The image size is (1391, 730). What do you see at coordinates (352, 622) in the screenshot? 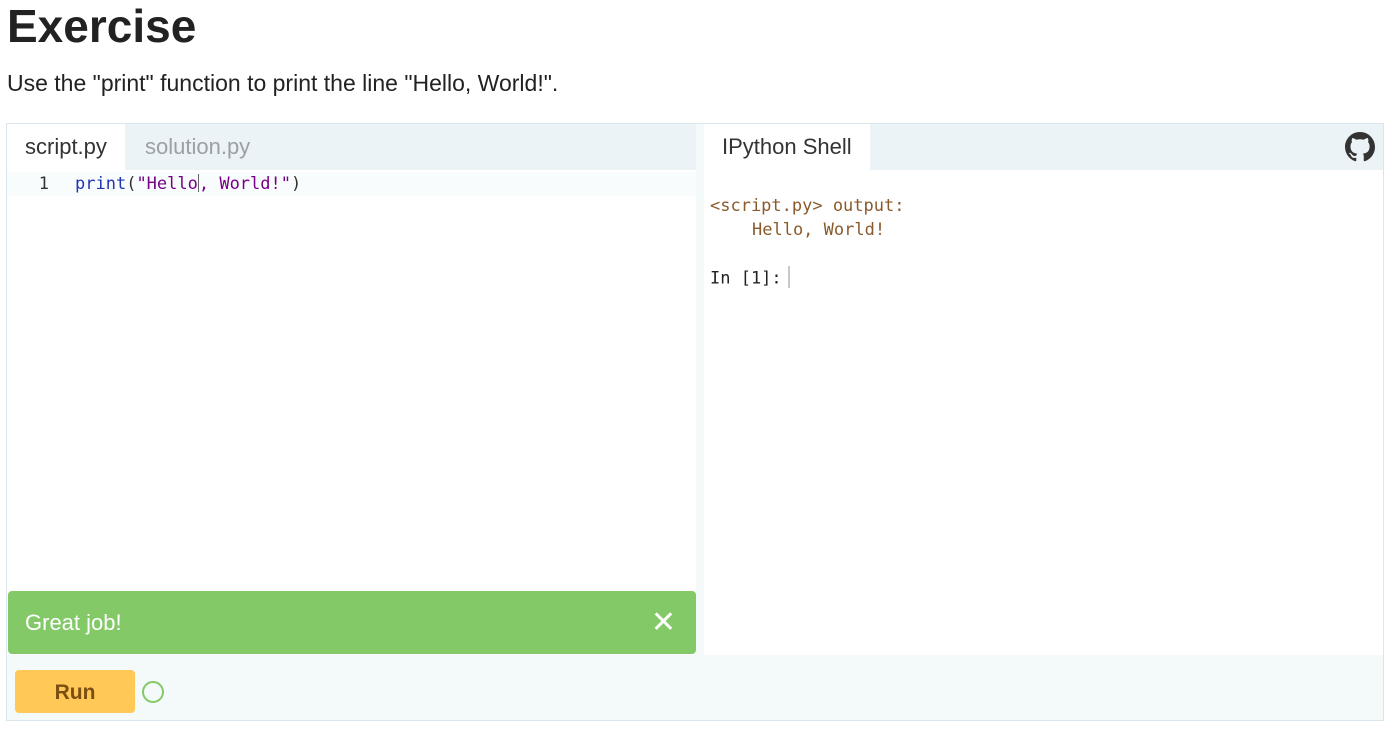
I see `feedback-banner: Great job! ✕` at bounding box center [352, 622].